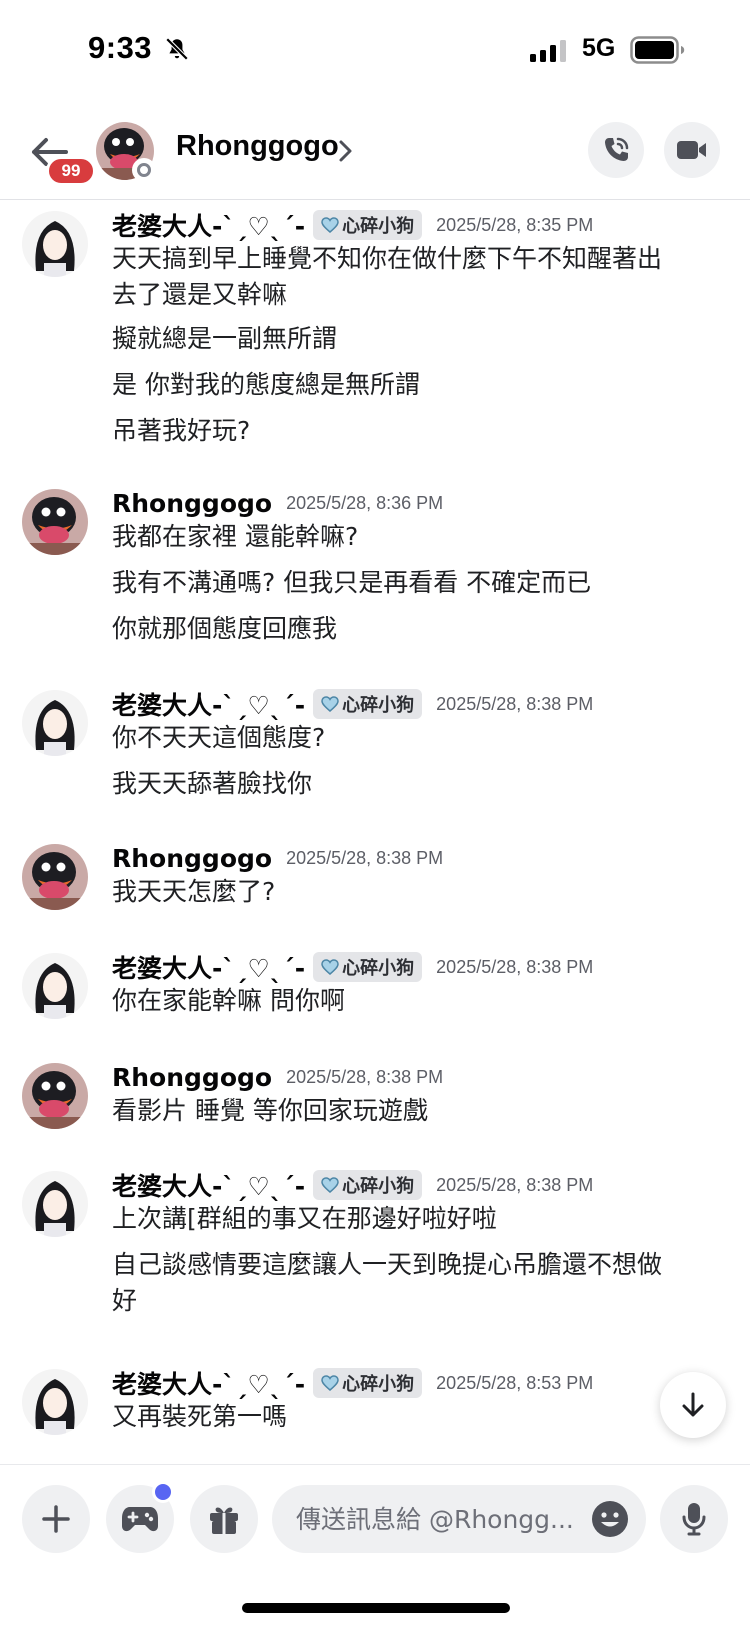  What do you see at coordinates (422, 784) in the screenshot?
I see `message-text: 我天天舔著臉找你` at bounding box center [422, 784].